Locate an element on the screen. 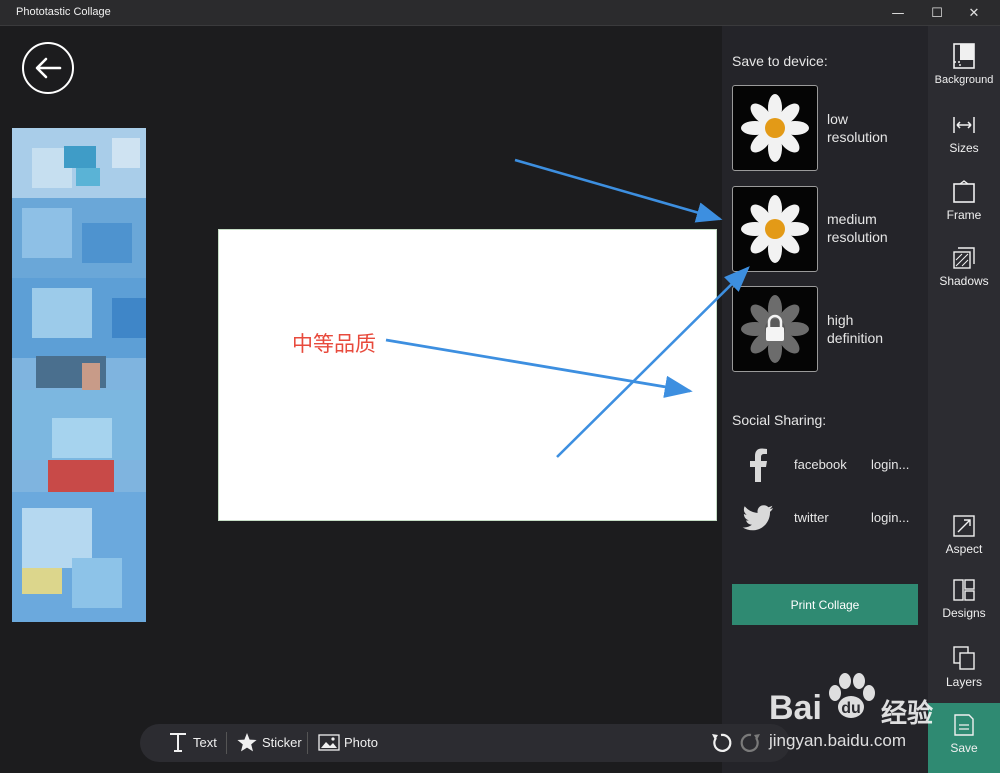 This screenshot has width=1000, height=773. star-icon is located at coordinates (247, 742).